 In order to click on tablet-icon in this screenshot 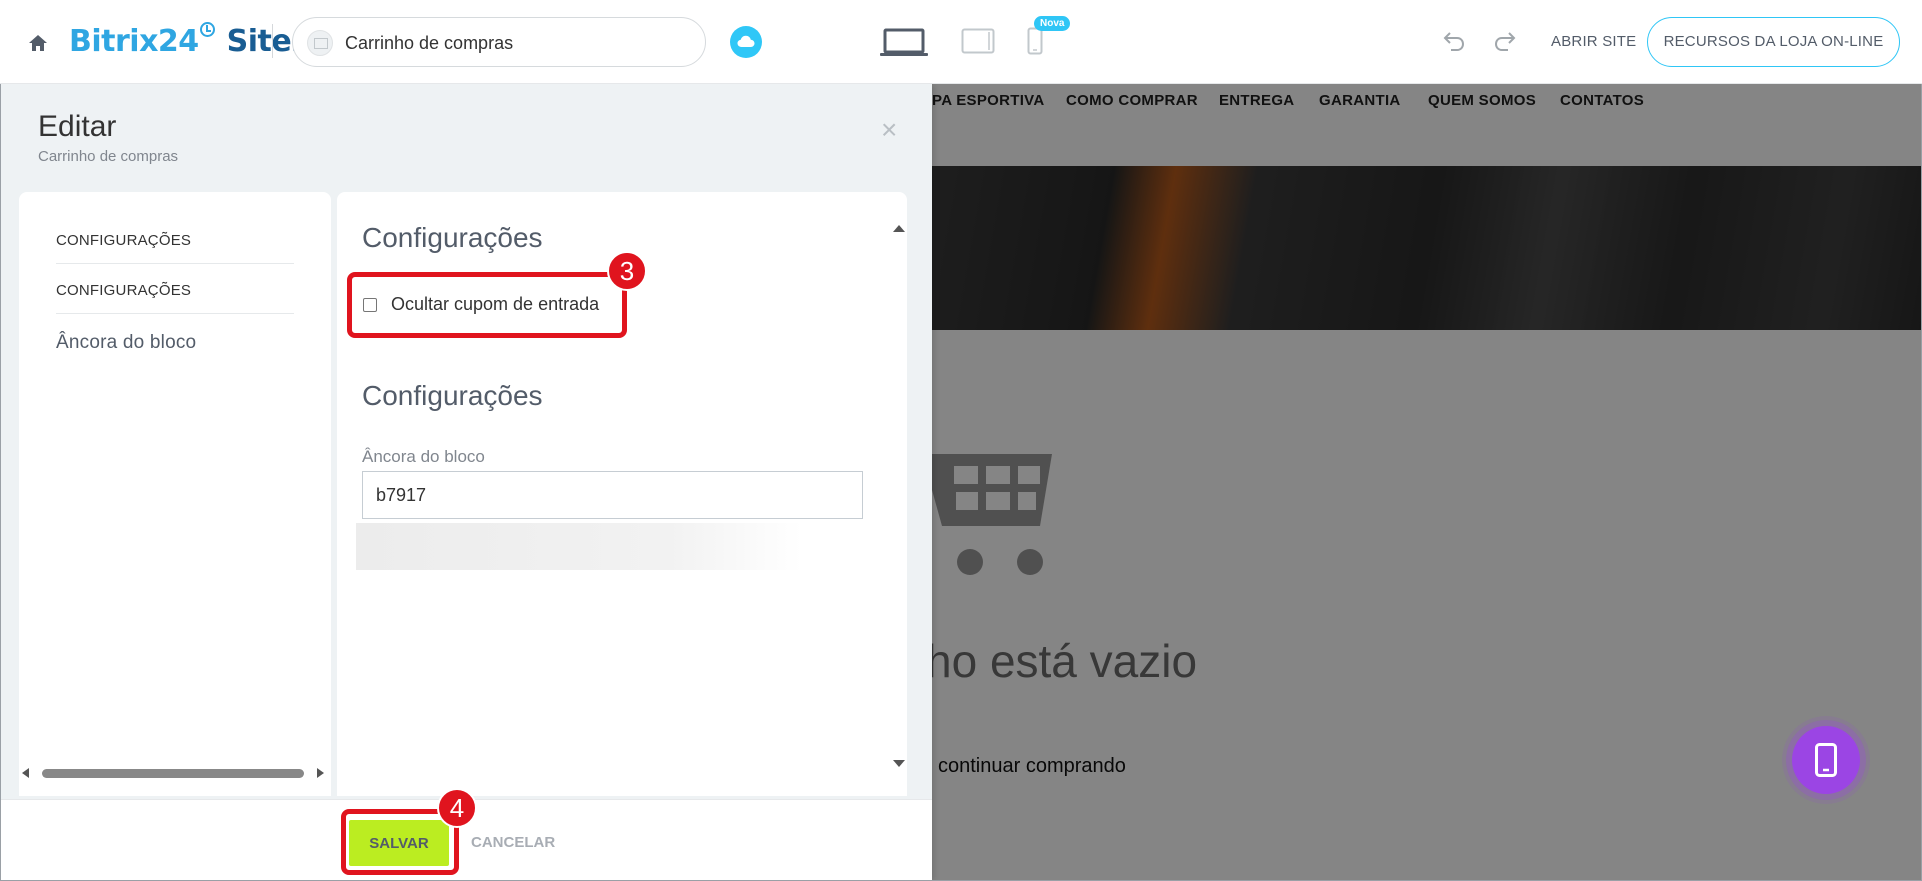, I will do `click(978, 43)`.